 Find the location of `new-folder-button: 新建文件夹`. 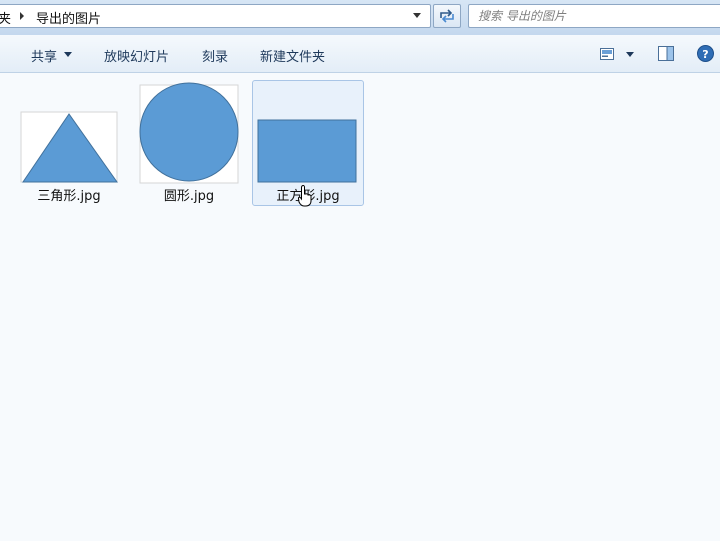

new-folder-button: 新建文件夹 is located at coordinates (292, 55).